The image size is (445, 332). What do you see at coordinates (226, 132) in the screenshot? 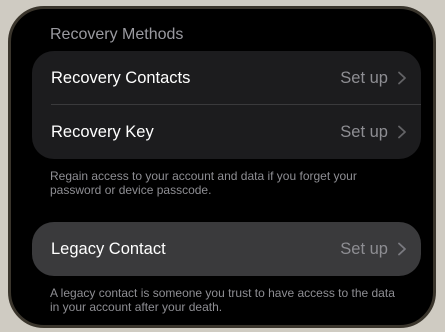
I see `recovery-key-row: Recovery Key Set up` at bounding box center [226, 132].